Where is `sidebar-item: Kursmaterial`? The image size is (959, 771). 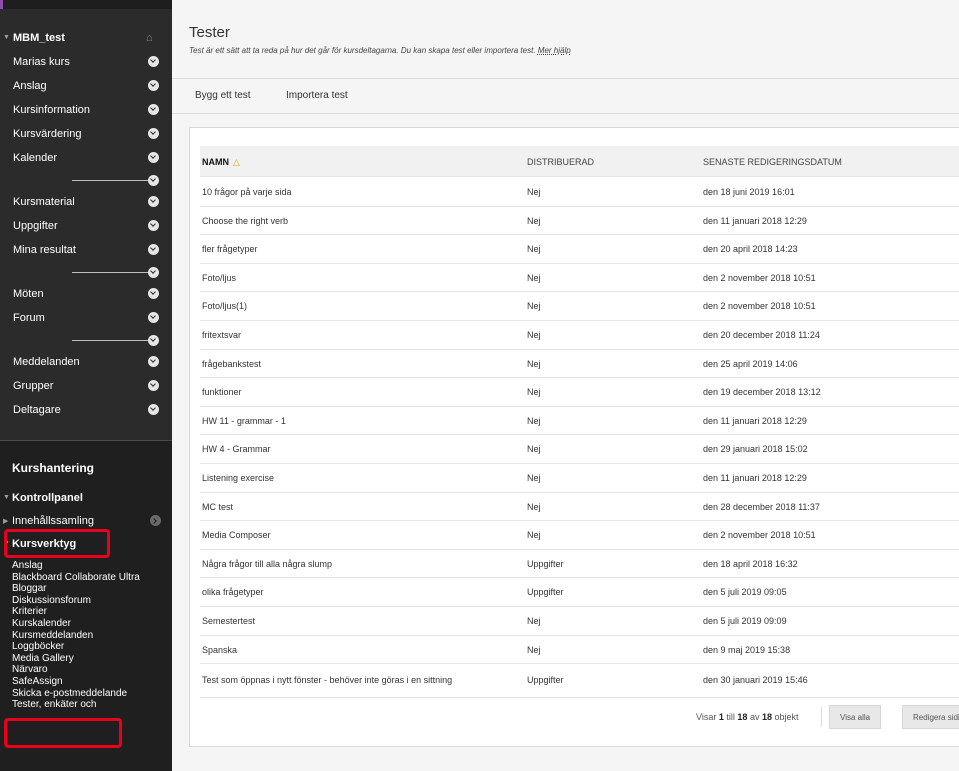
sidebar-item: Kursmaterial is located at coordinates (86, 202).